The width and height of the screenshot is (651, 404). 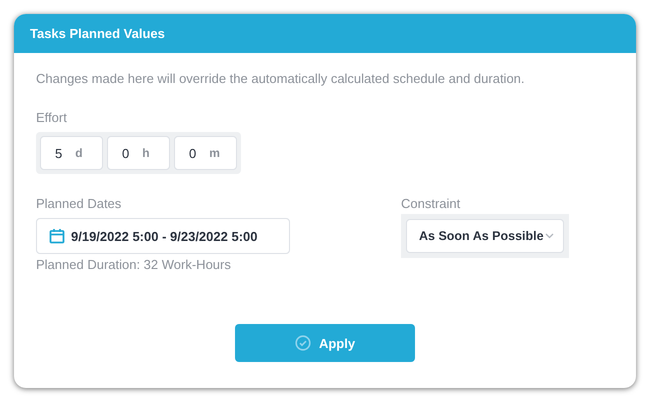 What do you see at coordinates (57, 236) in the screenshot?
I see `calendar-icon` at bounding box center [57, 236].